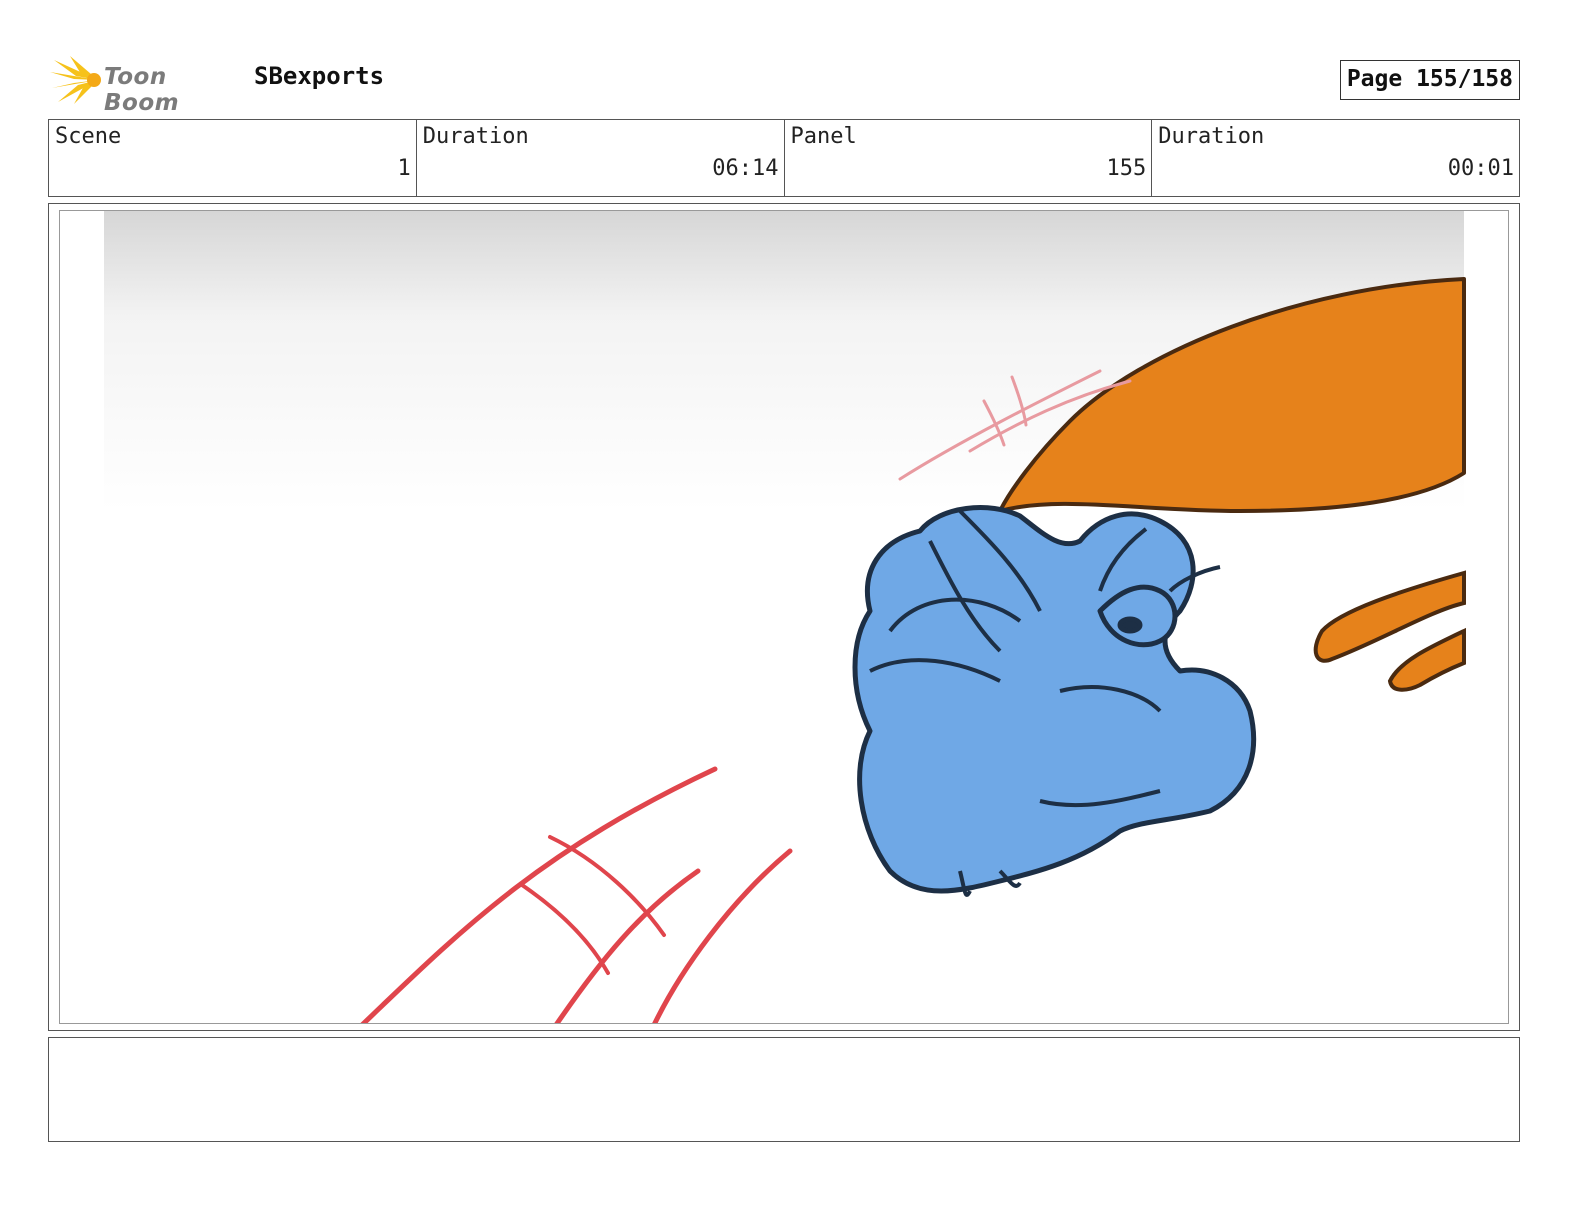 The image size is (1584, 1224). Describe the element at coordinates (88, 136) in the screenshot. I see `scene-label: Scene` at that location.